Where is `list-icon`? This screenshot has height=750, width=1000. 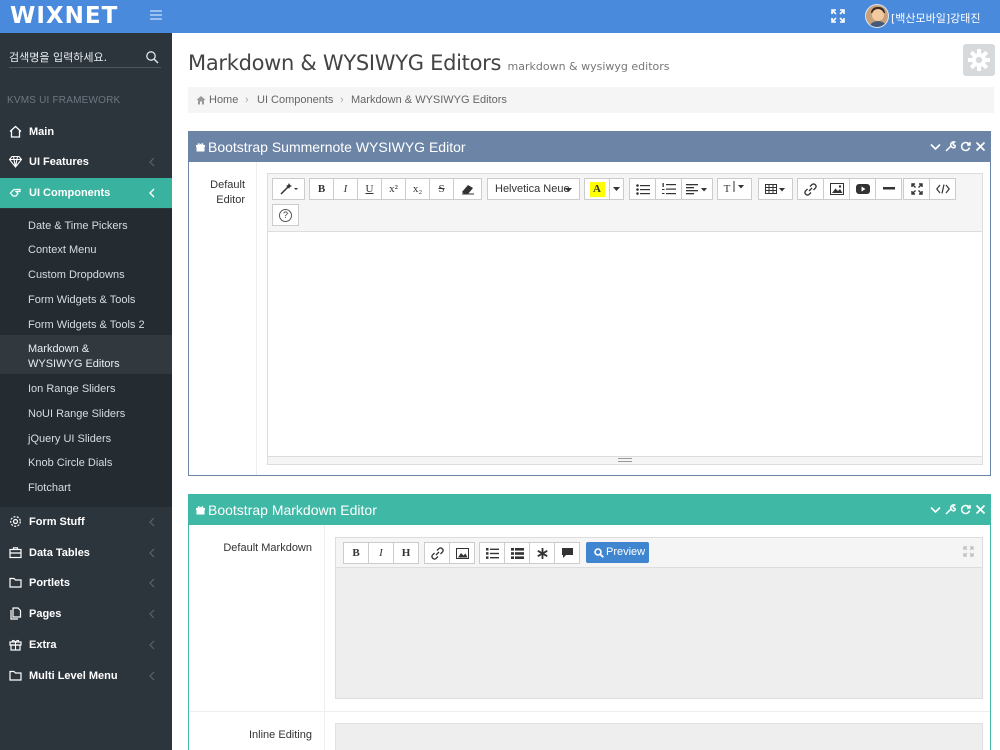
list-icon is located at coordinates (517, 553).